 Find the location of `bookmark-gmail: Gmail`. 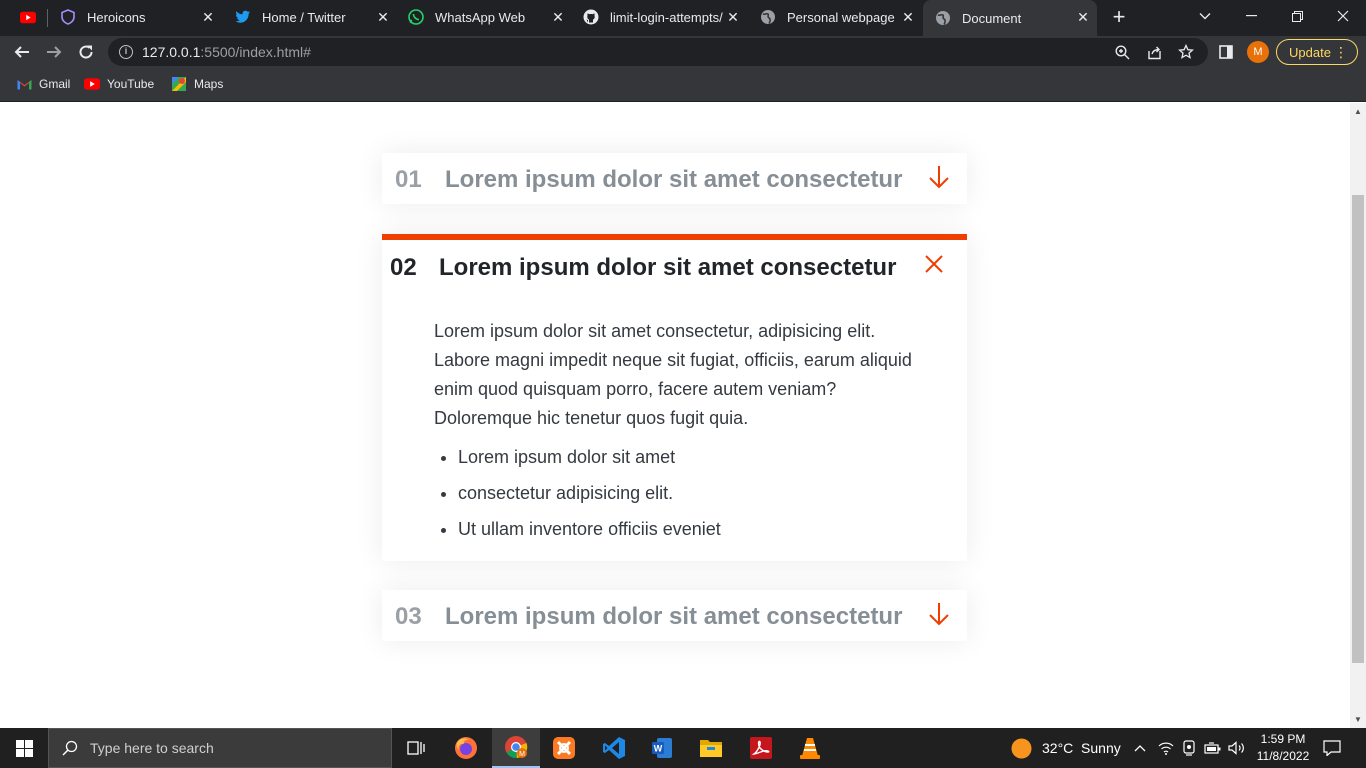

bookmark-gmail: Gmail is located at coordinates (43, 84).